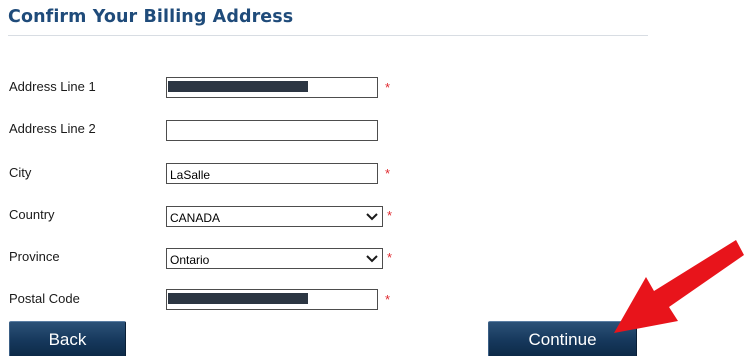 This screenshot has height=357, width=744. What do you see at coordinates (272, 173) in the screenshot?
I see `city-input: LaSalle` at bounding box center [272, 173].